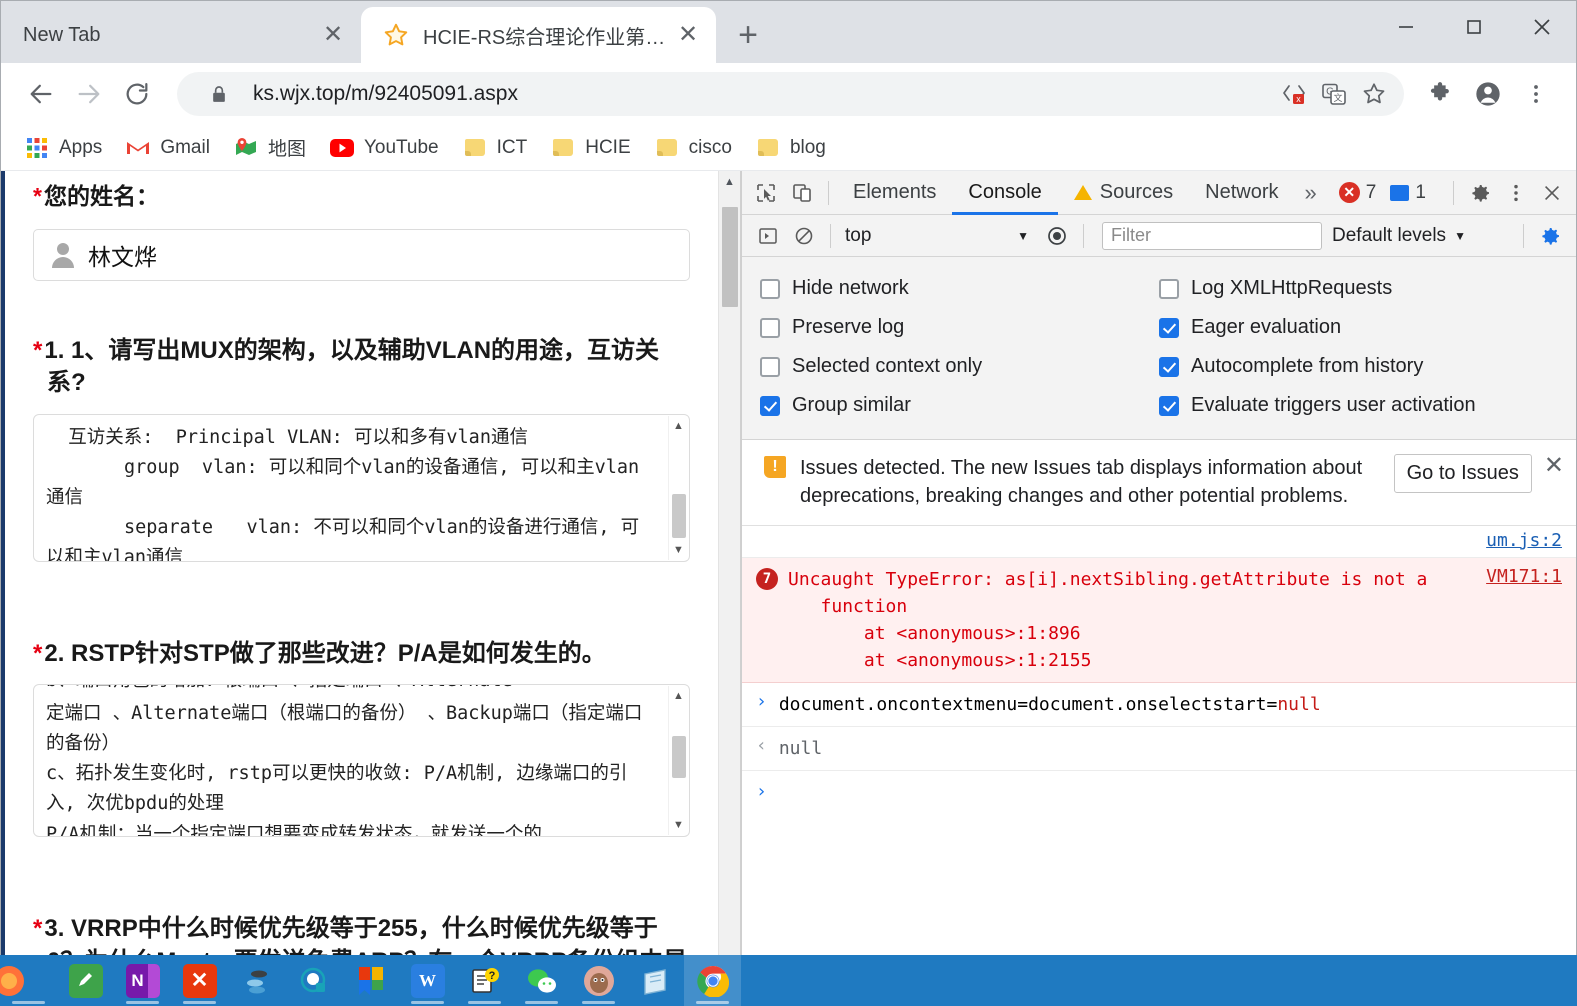 This screenshot has width=1577, height=1006. I want to click on browser-menu-icon, so click(1536, 94).